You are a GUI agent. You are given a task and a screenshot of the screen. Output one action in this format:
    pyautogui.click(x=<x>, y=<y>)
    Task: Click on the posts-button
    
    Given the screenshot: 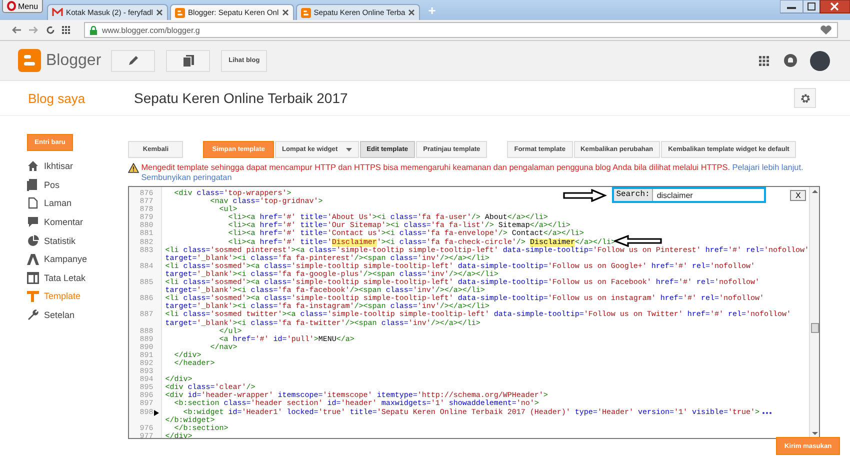 What is the action you would take?
    pyautogui.click(x=188, y=61)
    